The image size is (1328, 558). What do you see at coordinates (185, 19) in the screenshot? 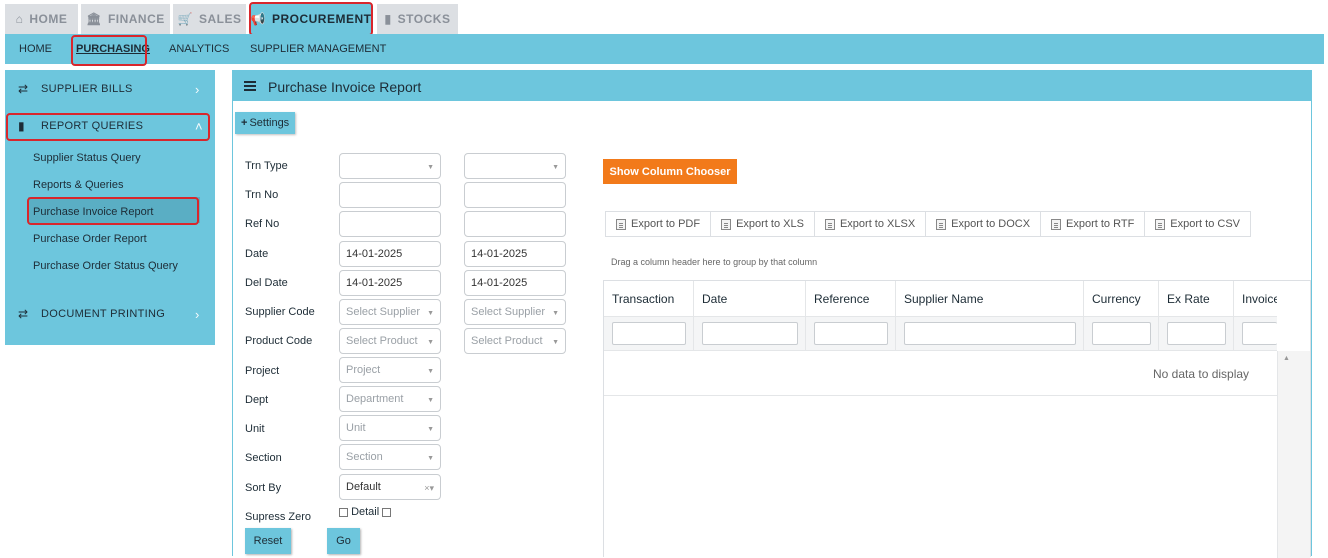
I see `cart-icon: 🛒` at bounding box center [185, 19].